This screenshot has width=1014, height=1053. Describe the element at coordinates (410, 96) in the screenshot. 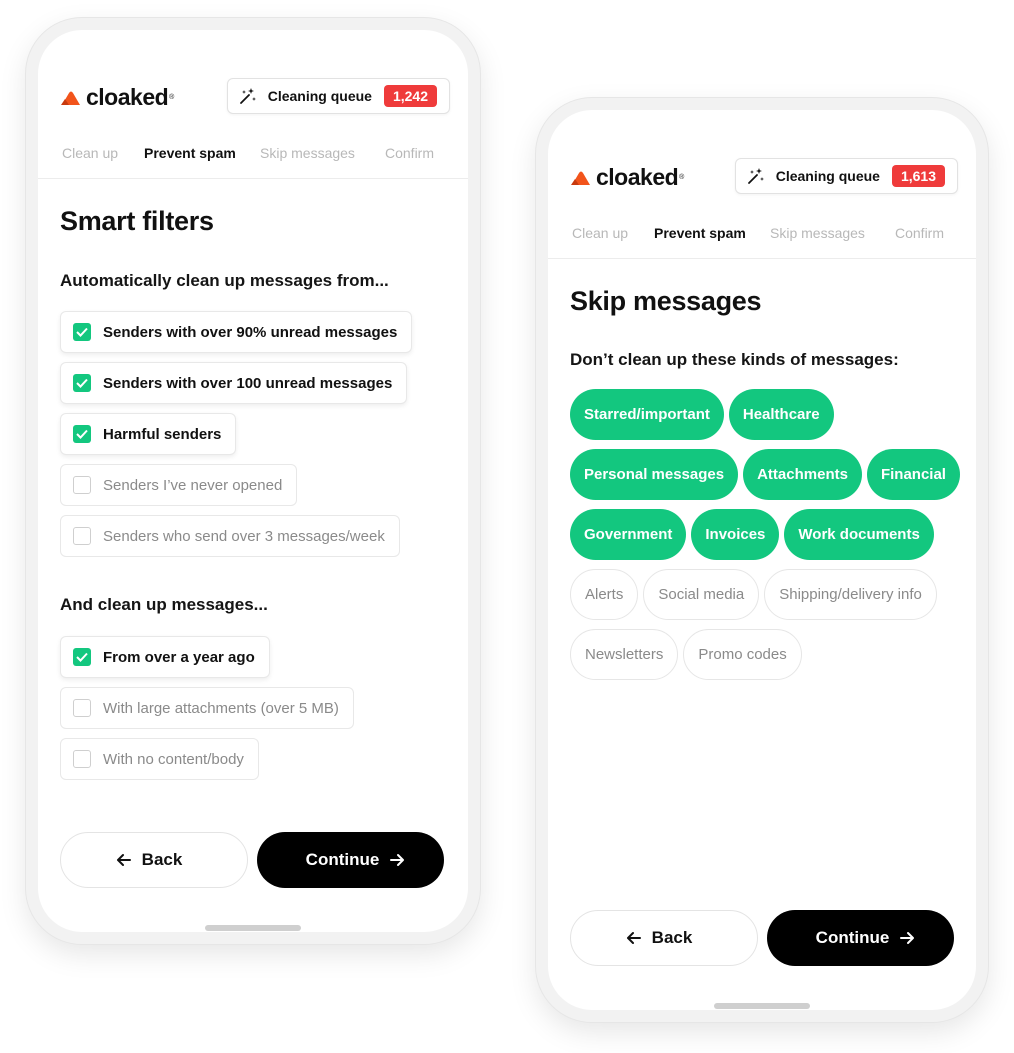

I see `queue-count-badge: 1,242` at that location.